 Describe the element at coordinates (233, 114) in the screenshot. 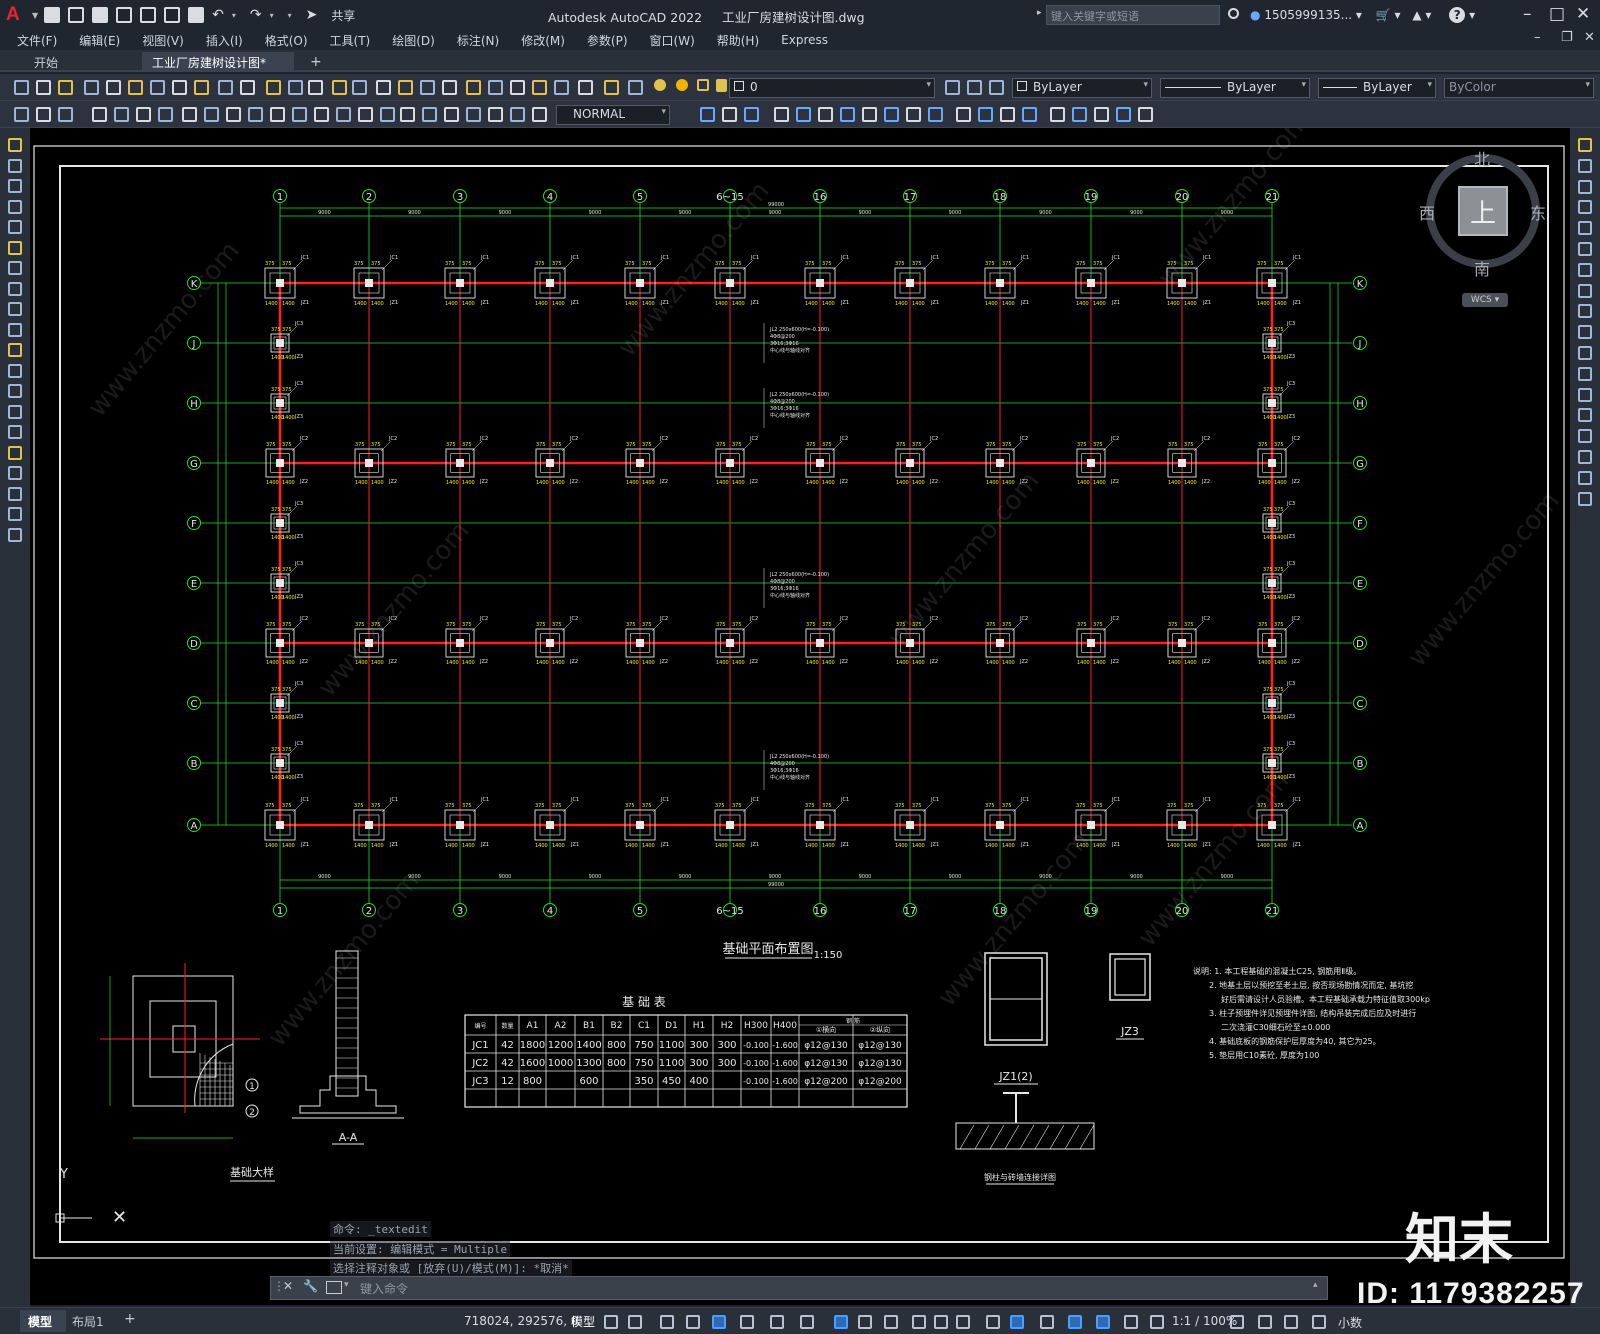

I see `baseline-icon` at that location.